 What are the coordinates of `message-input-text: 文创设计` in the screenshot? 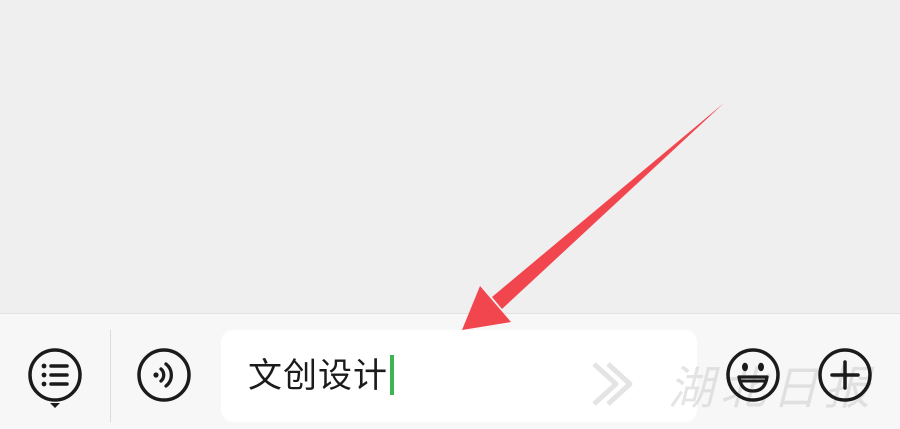 It's located at (321, 376).